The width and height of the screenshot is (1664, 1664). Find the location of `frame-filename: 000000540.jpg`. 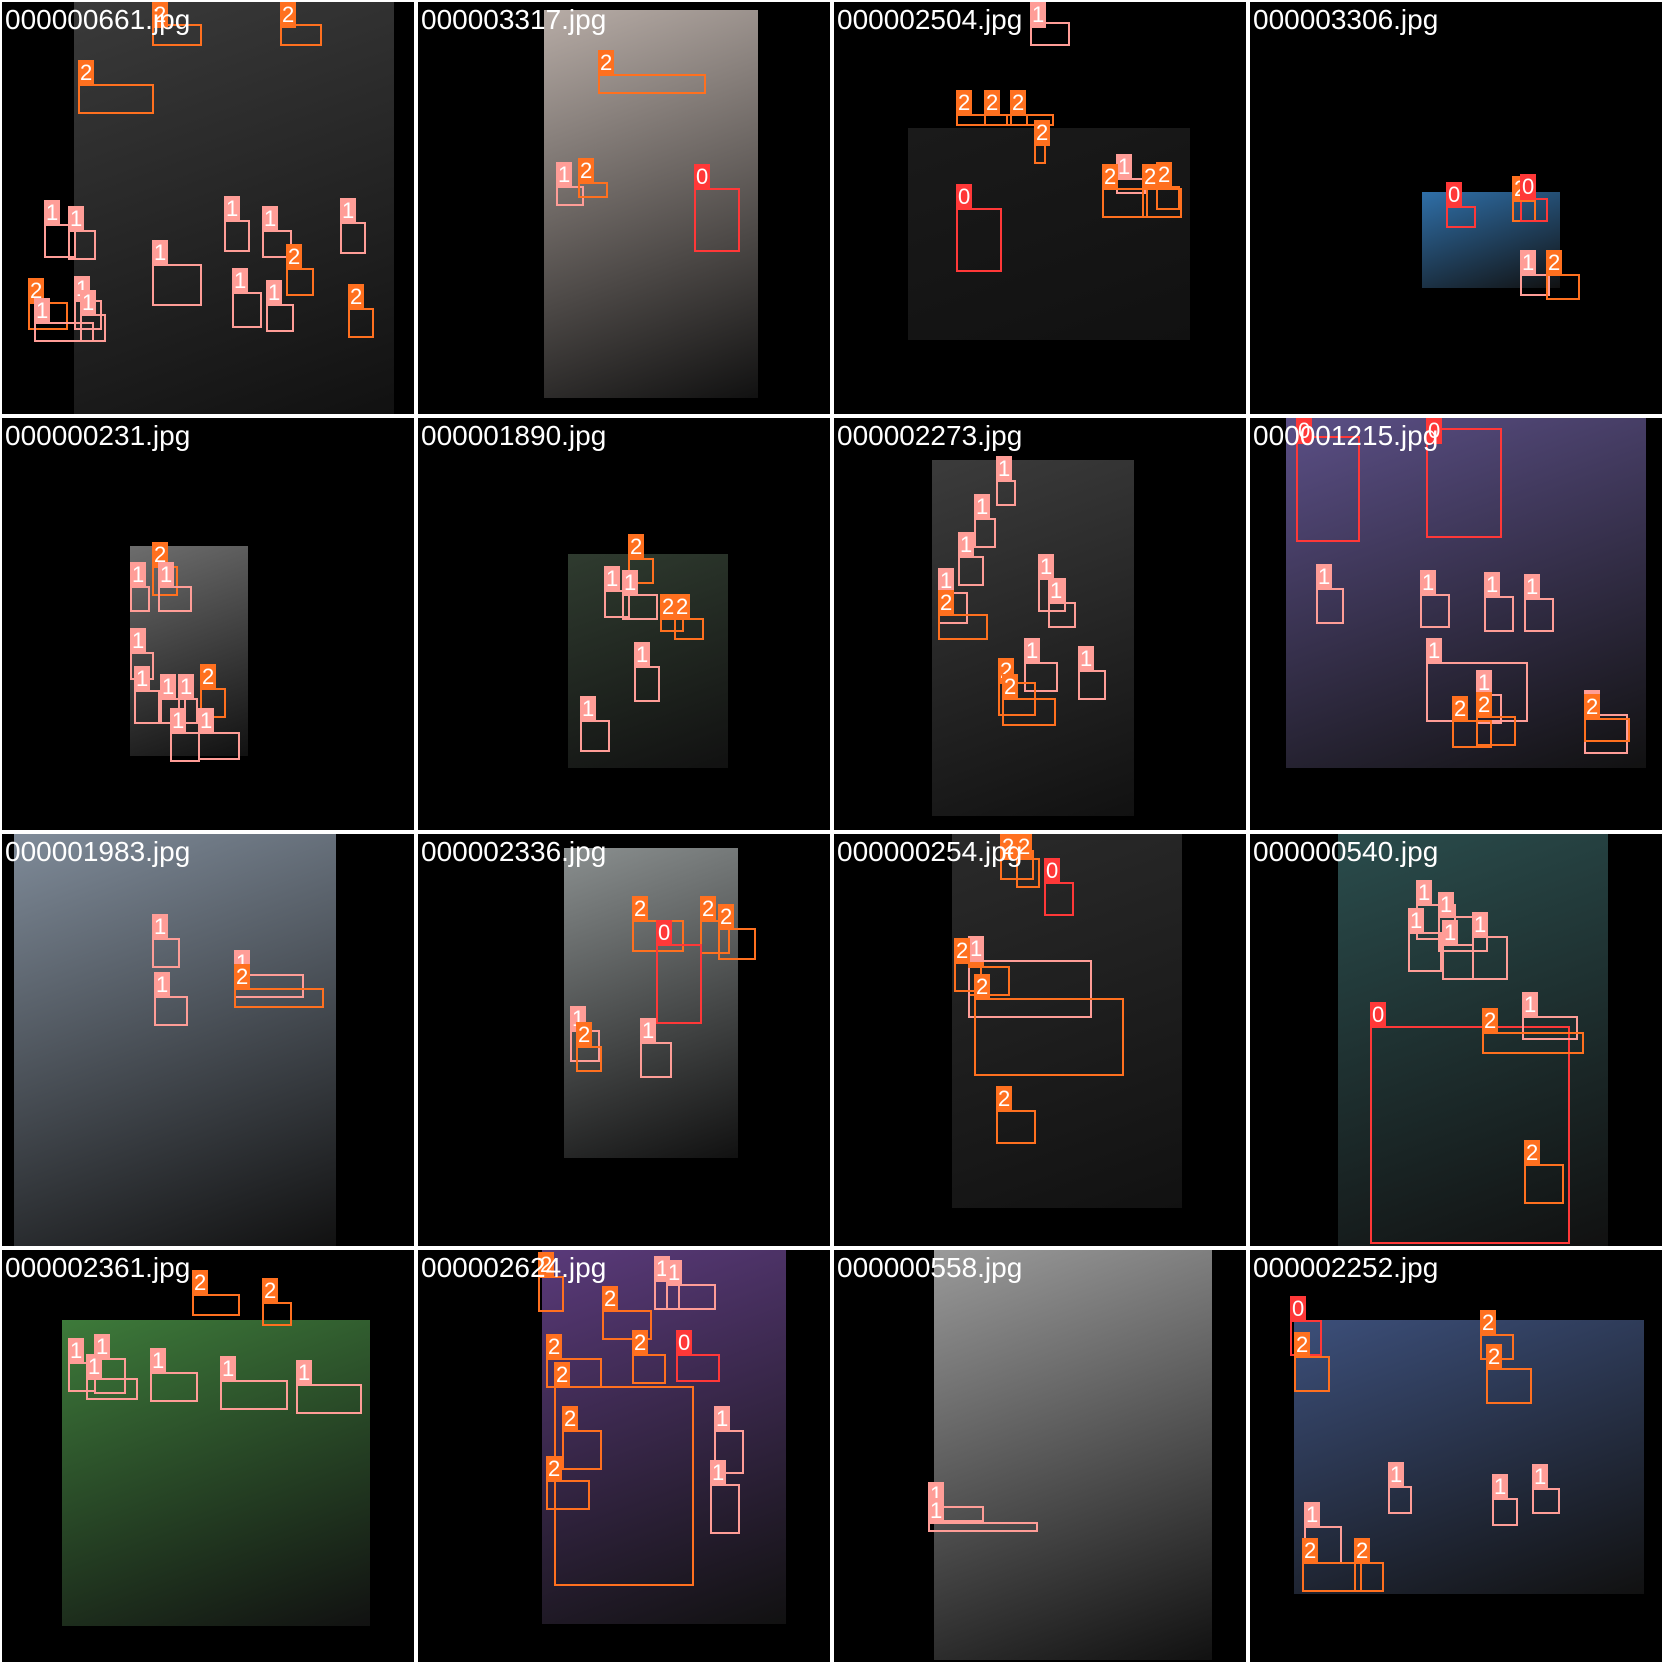

frame-filename: 000000540.jpg is located at coordinates (1346, 851).